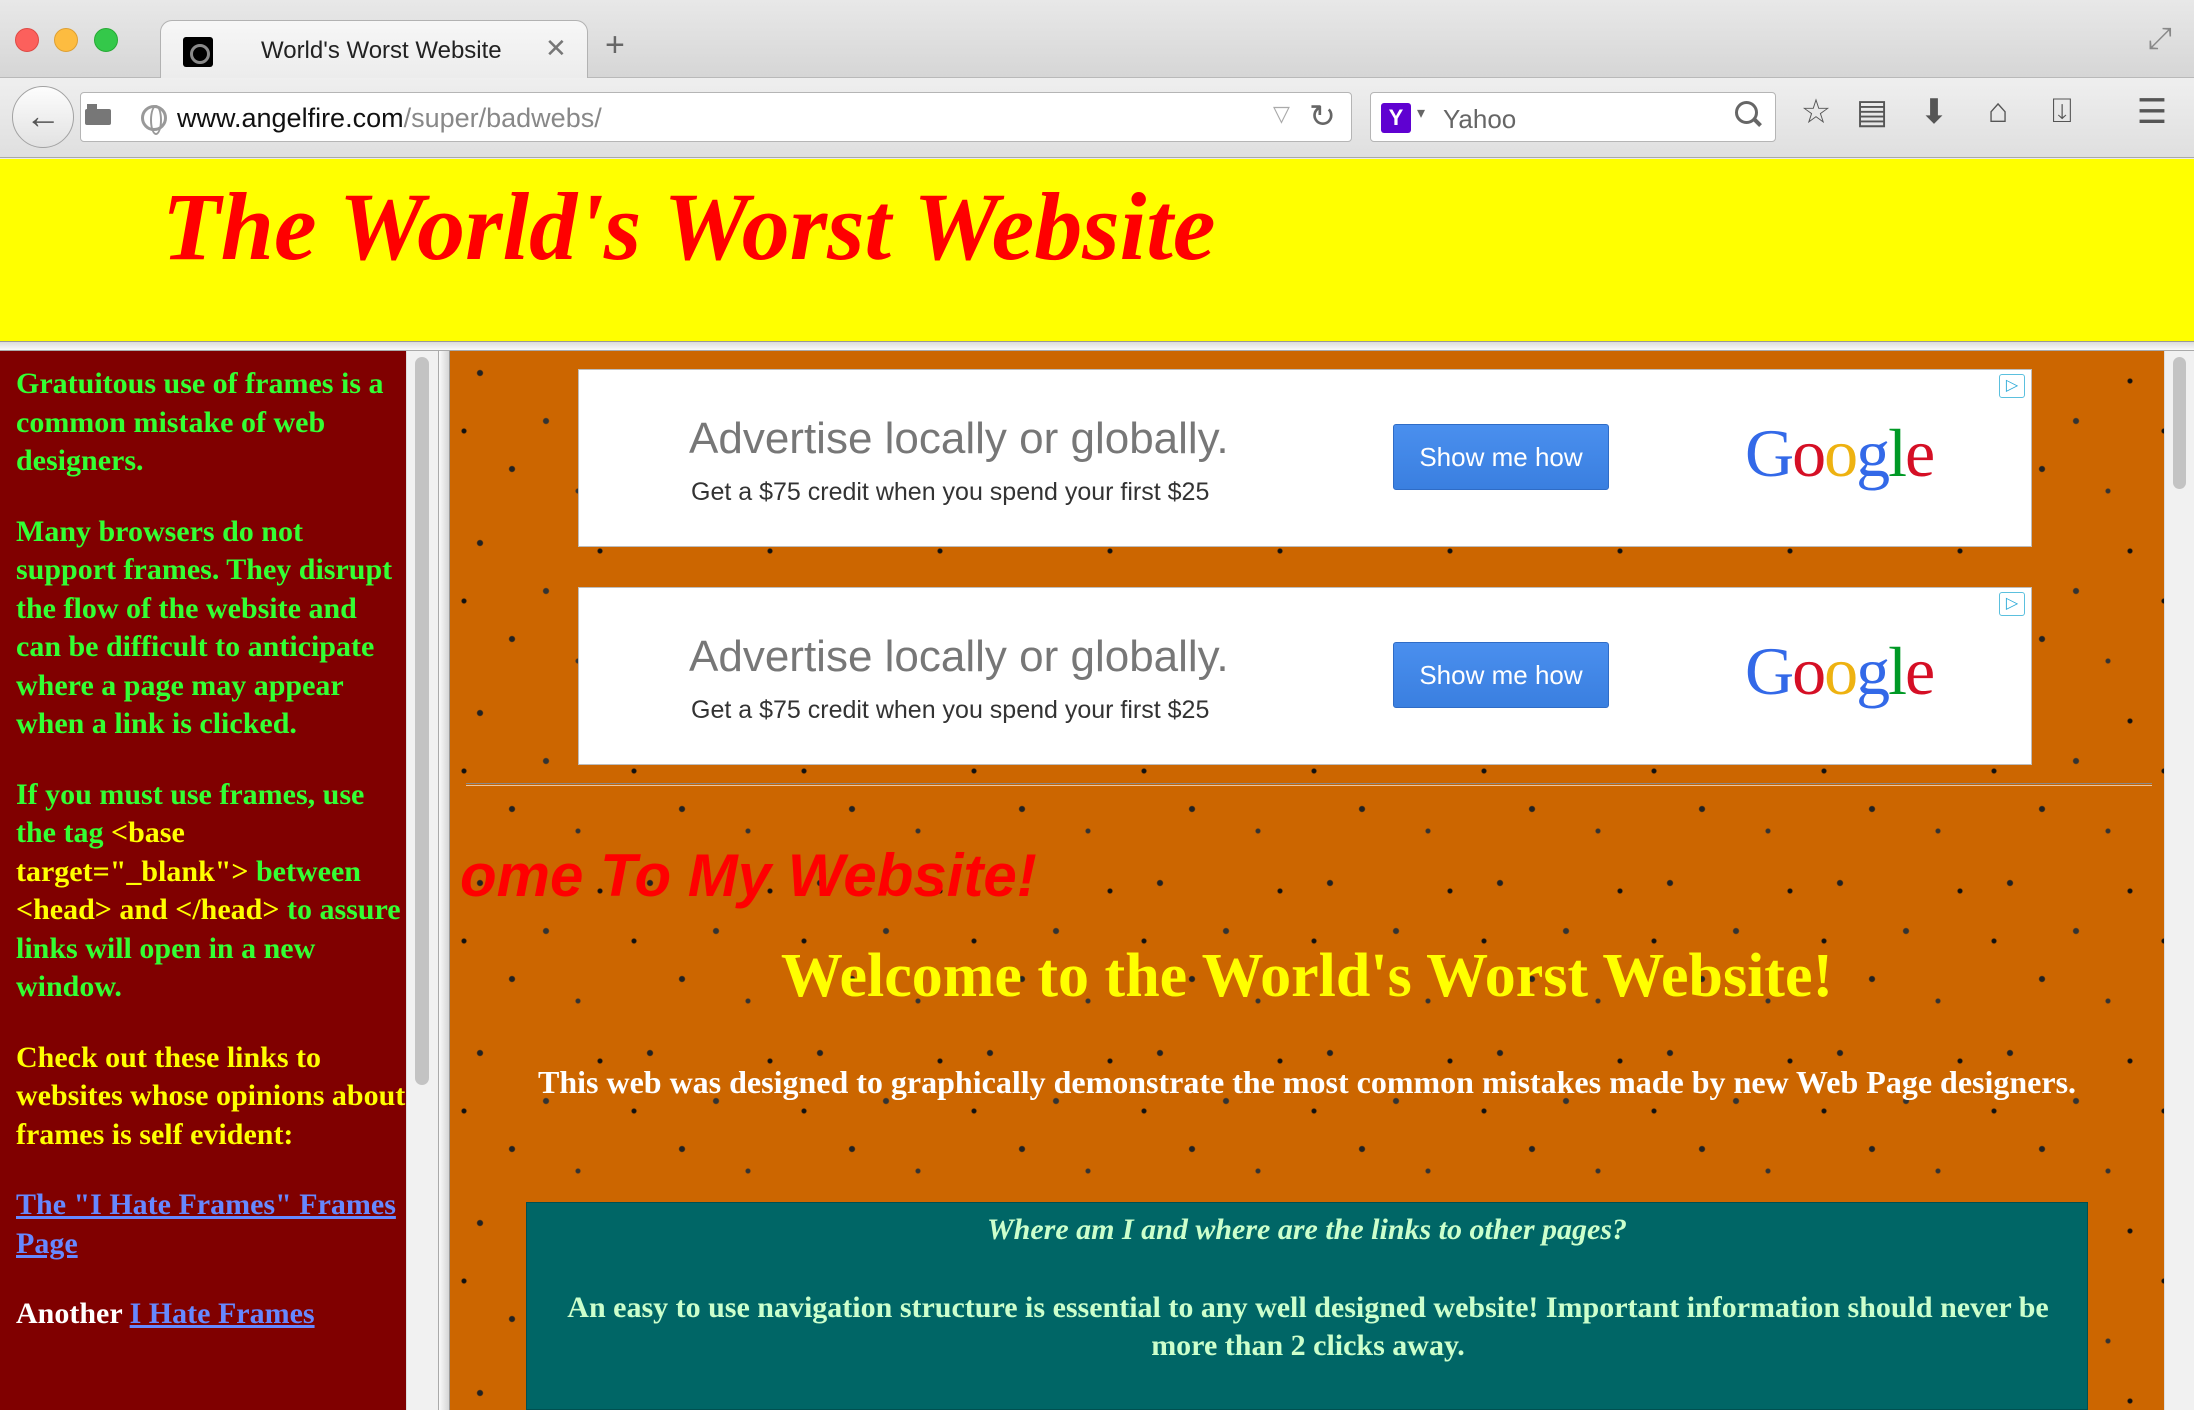 Image resolution: width=2194 pixels, height=1410 pixels. Describe the element at coordinates (154, 120) in the screenshot. I see `globe-icon` at that location.